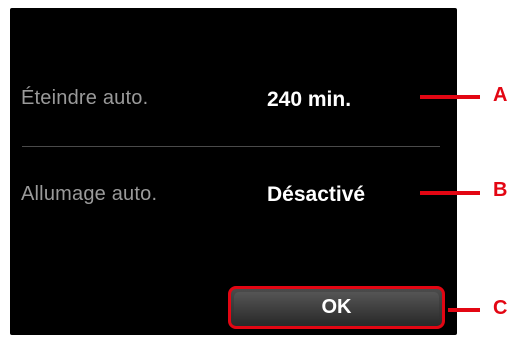 The image size is (518, 340). I want to click on auto-off-value: 240 min., so click(309, 100).